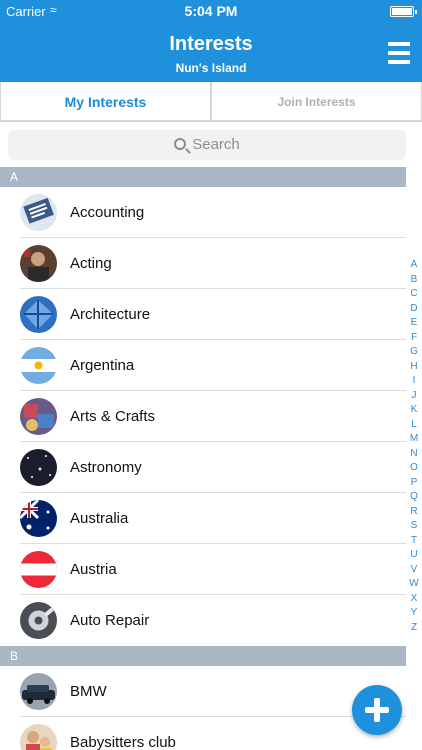  I want to click on battery-icon, so click(403, 11).